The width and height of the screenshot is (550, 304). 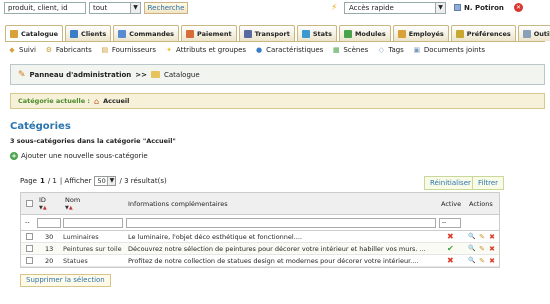 I want to click on breadcrumb-root: Panneau d'administration, so click(x=81, y=75).